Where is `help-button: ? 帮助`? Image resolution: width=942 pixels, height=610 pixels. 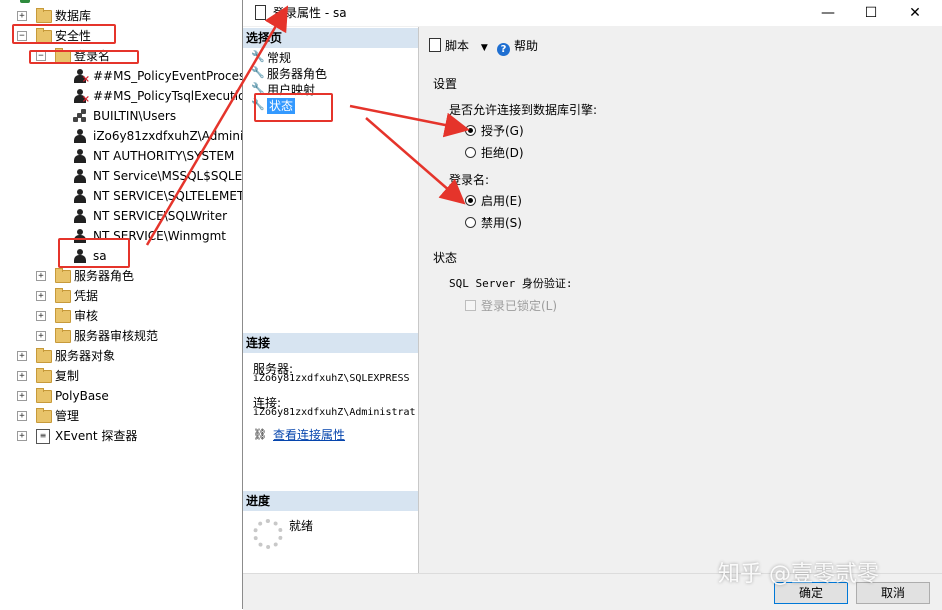 help-button: ? 帮助 is located at coordinates (517, 46).